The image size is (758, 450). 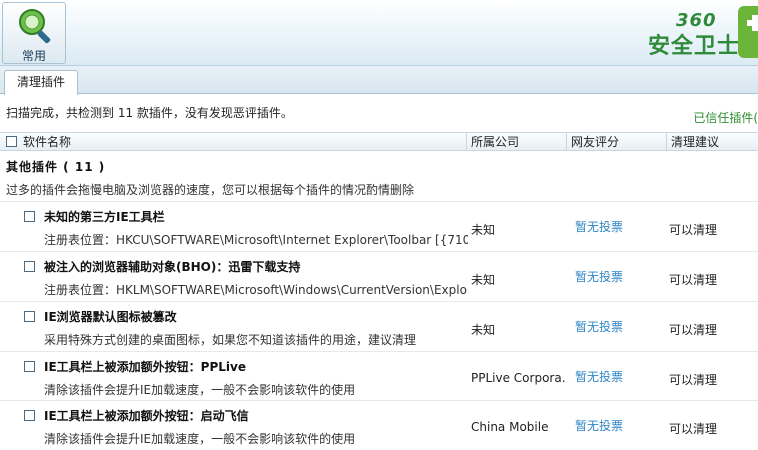 I want to click on scan-status-text: 扫描完成，共检测到 11 款插件，没有发现恶评插件。, so click(x=149, y=113).